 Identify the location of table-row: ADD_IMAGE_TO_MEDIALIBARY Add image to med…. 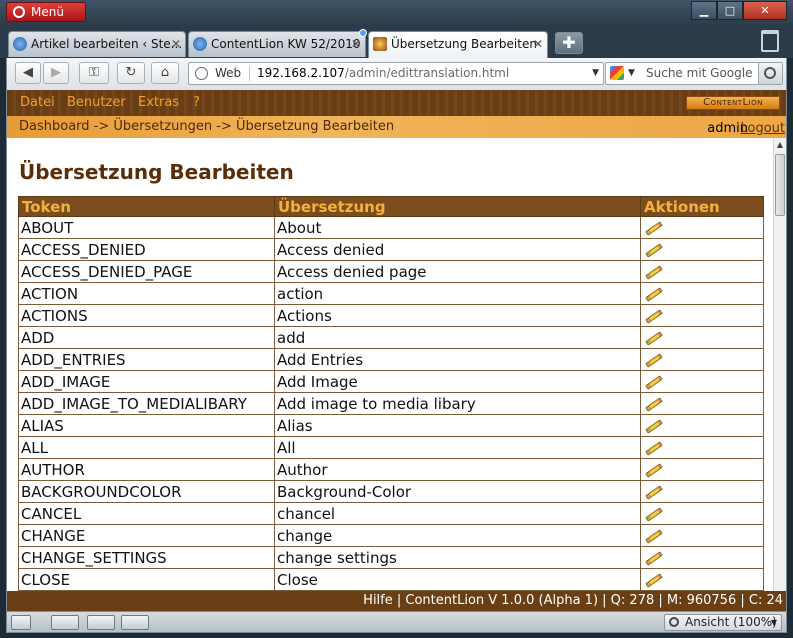
(391, 403).